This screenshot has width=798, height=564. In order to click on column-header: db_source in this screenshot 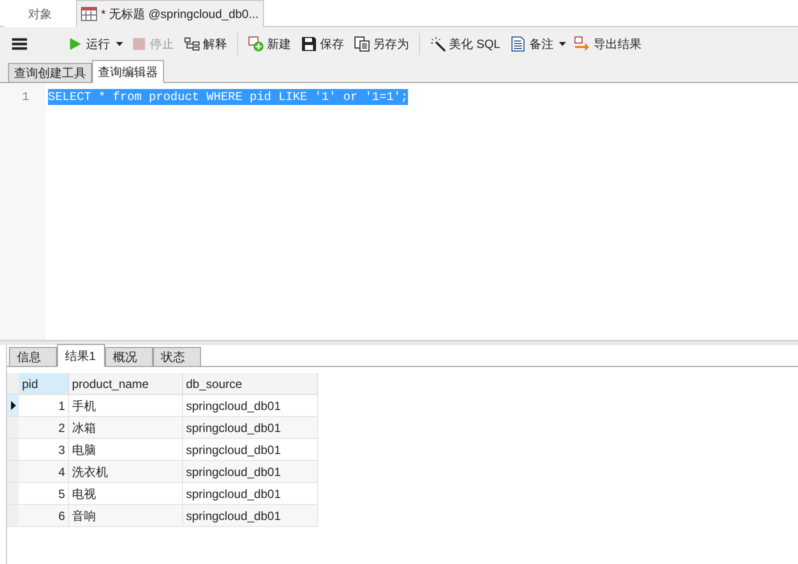, I will do `click(250, 384)`.